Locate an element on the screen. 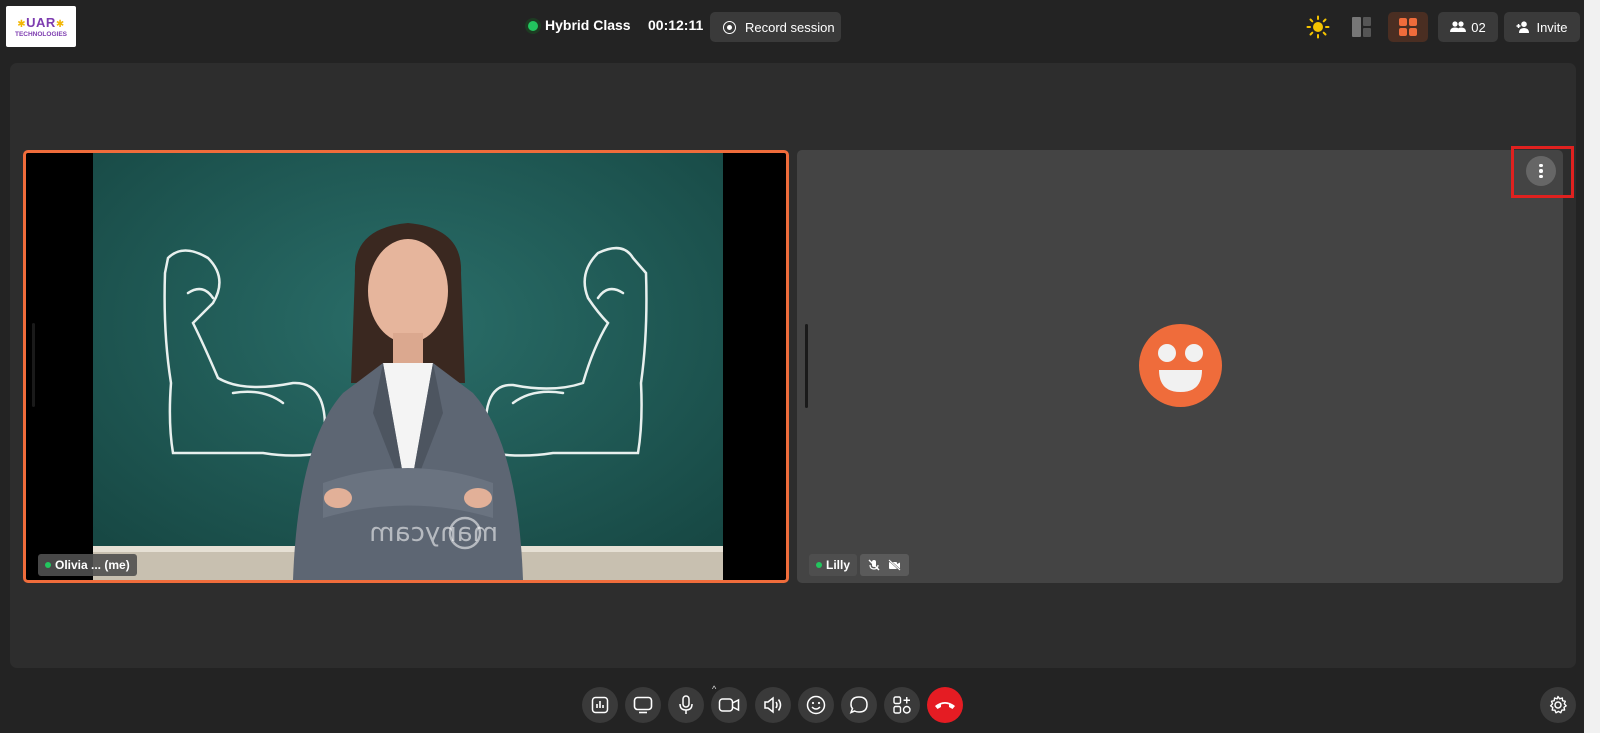  avatar-smiley-icon is located at coordinates (1180, 365).